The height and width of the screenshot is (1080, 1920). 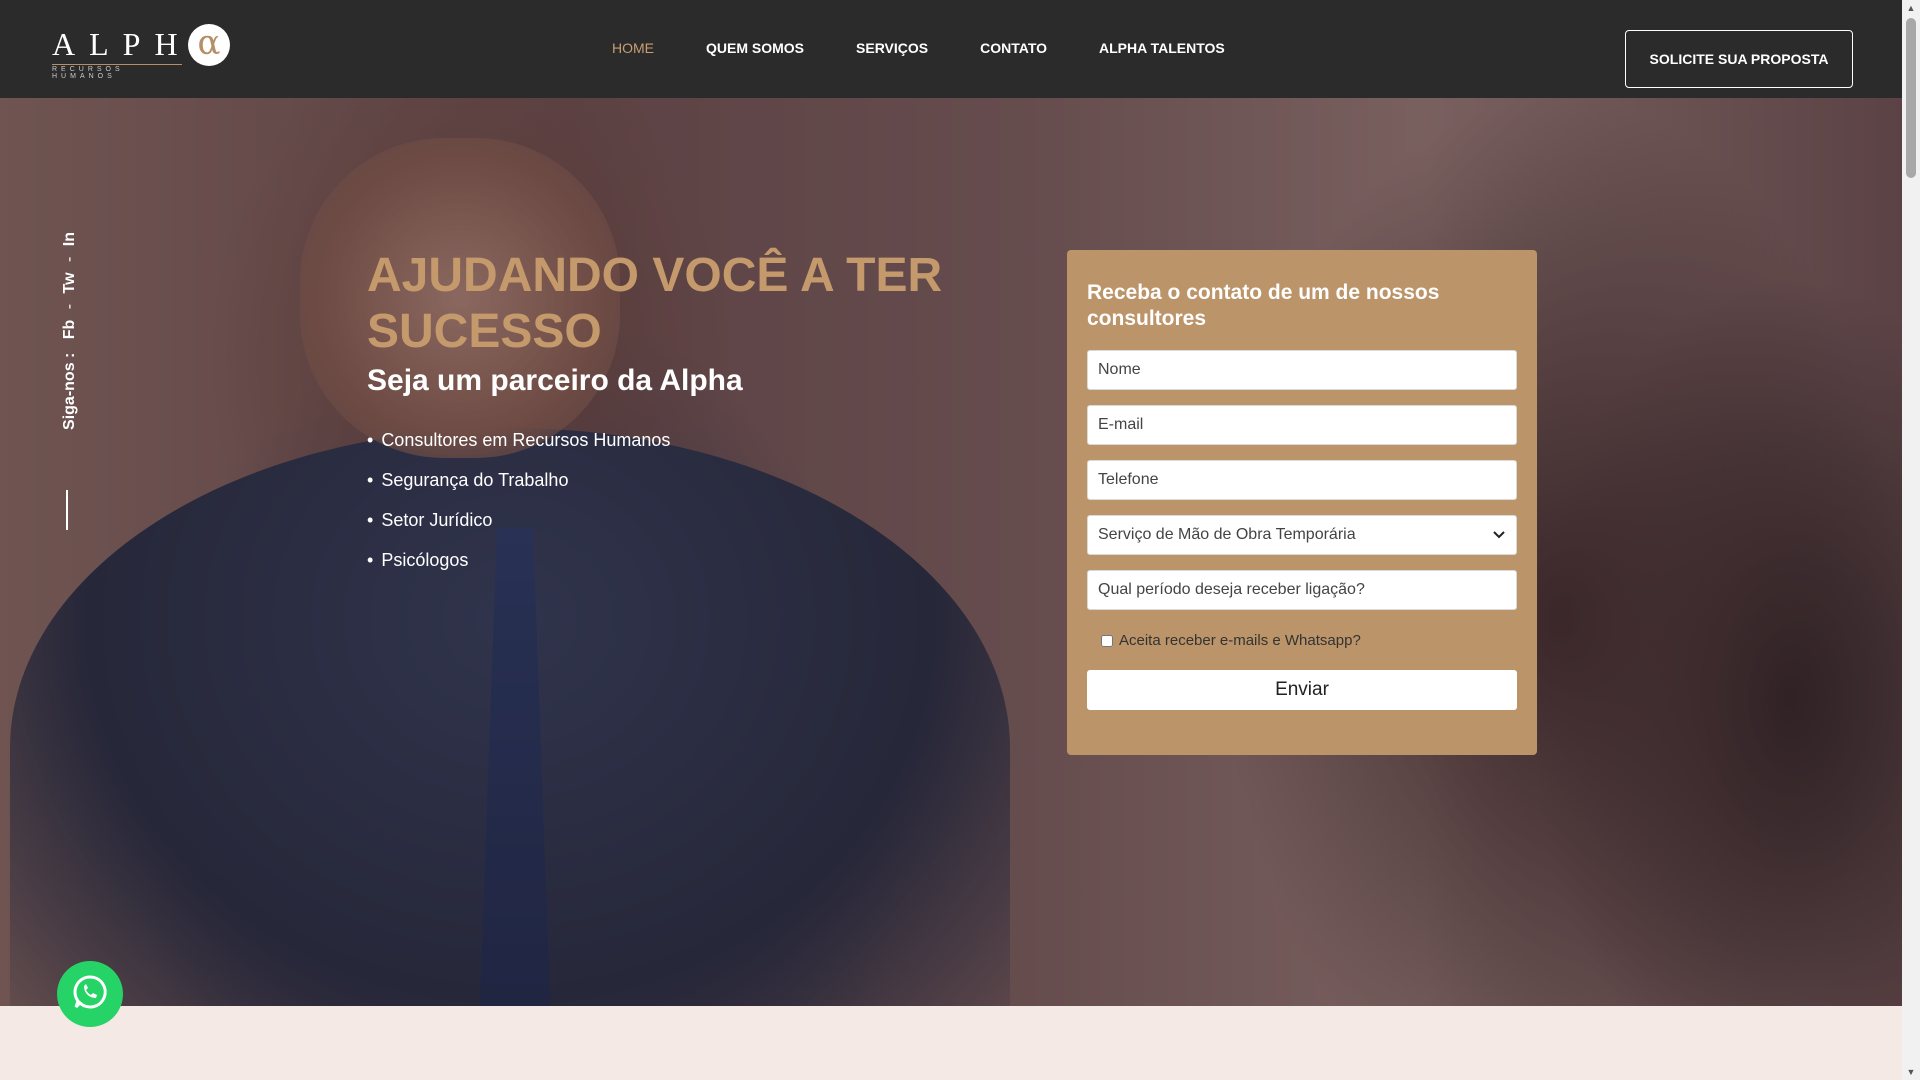 What do you see at coordinates (1302, 690) in the screenshot?
I see `submit-button: Enviar` at bounding box center [1302, 690].